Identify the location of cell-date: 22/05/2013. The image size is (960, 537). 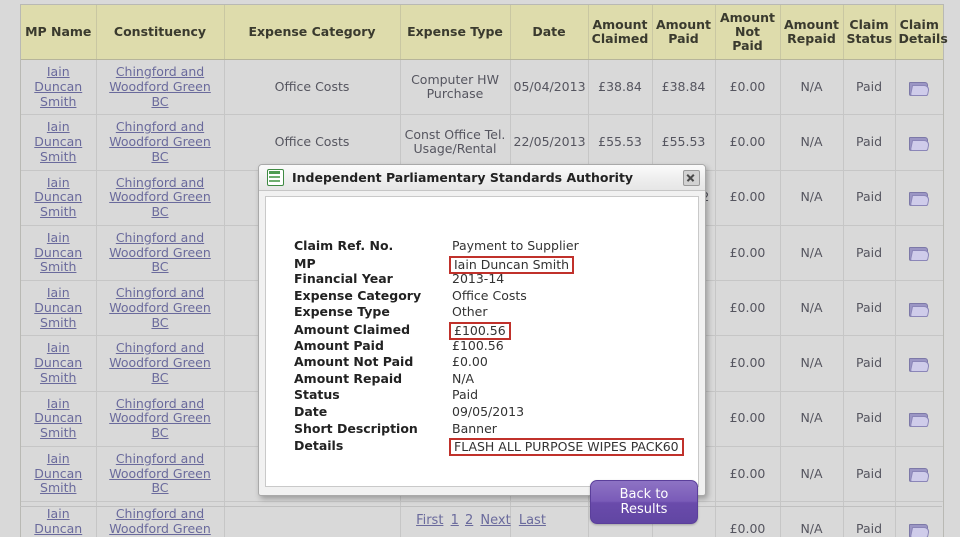
(549, 142).